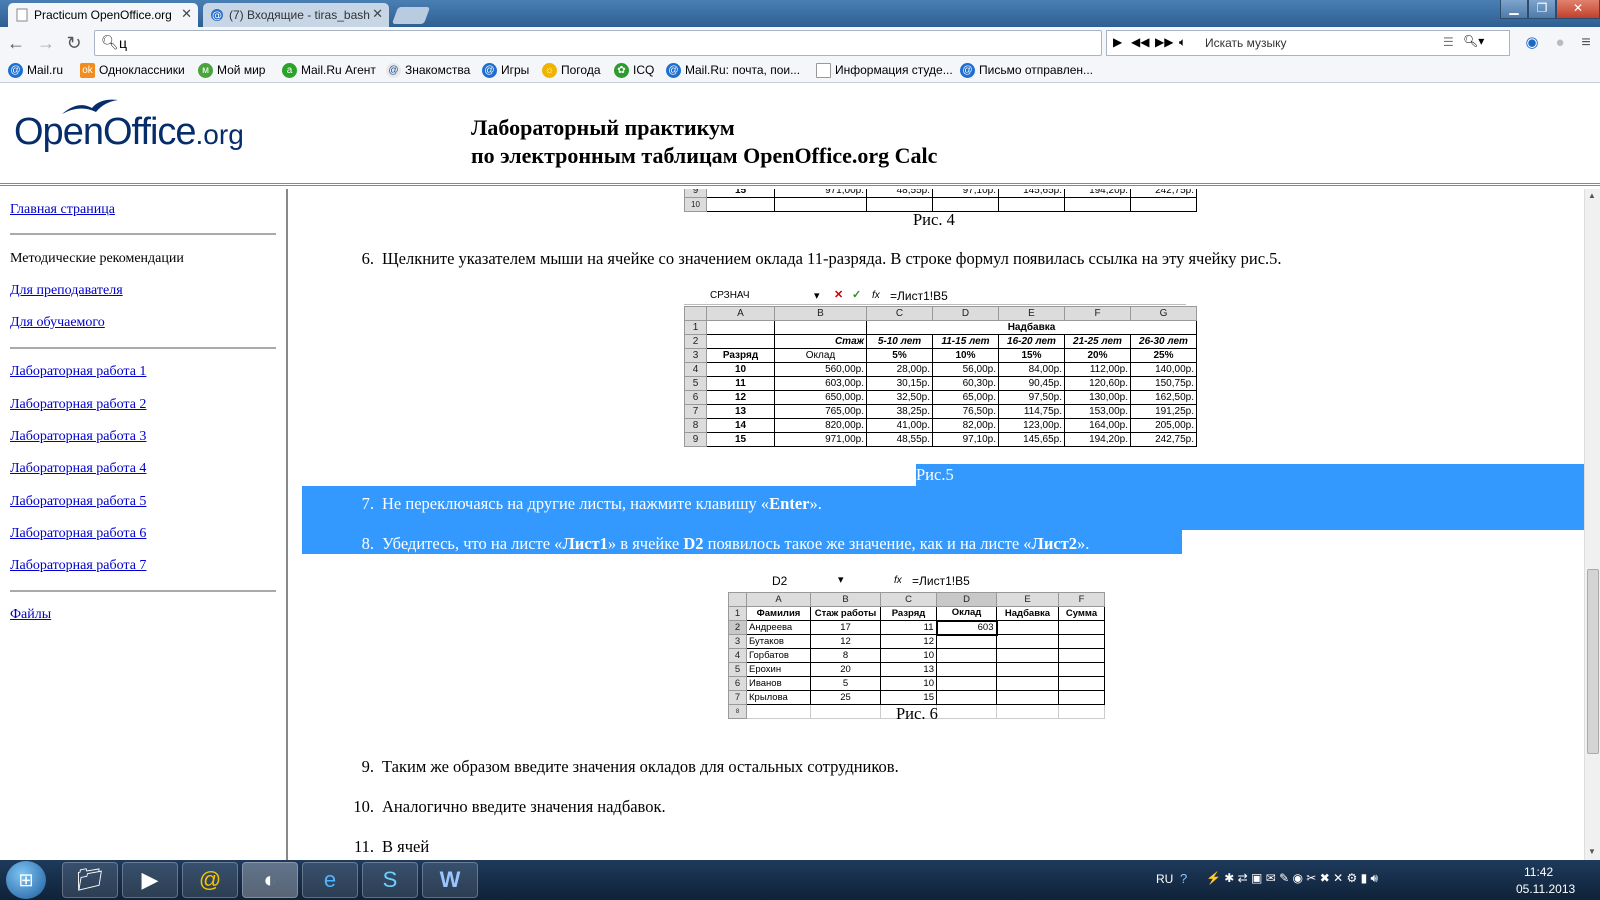  Describe the element at coordinates (78, 372) in the screenshot. I see `sidebar-link-lab1: Лабораторная работа 1` at that location.